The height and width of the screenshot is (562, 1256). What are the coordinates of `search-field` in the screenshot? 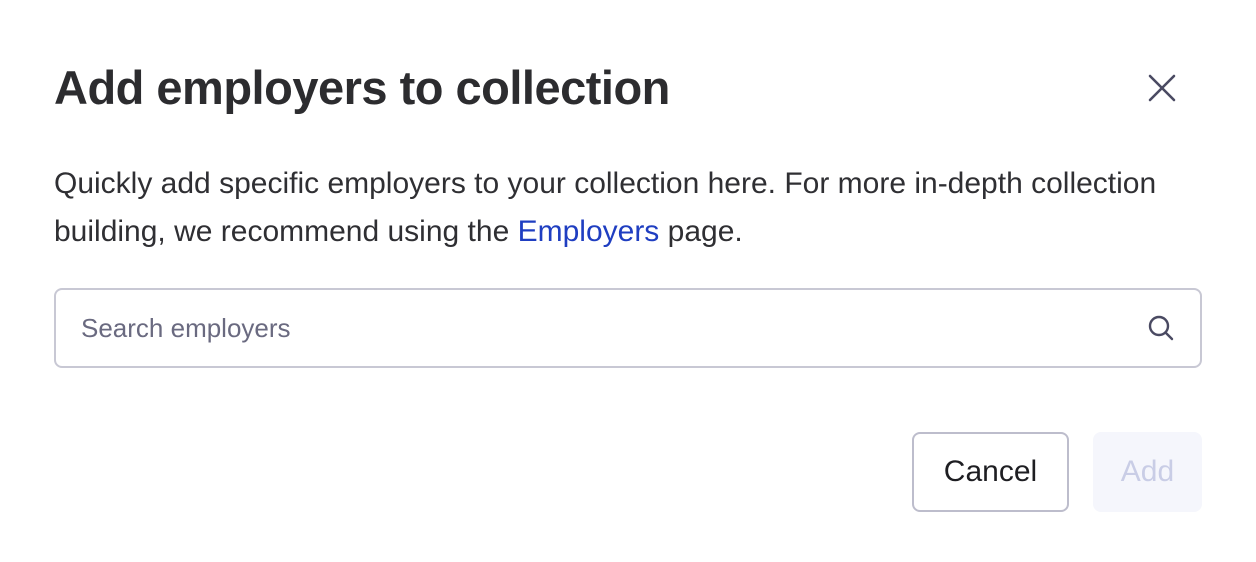 It's located at (628, 328).